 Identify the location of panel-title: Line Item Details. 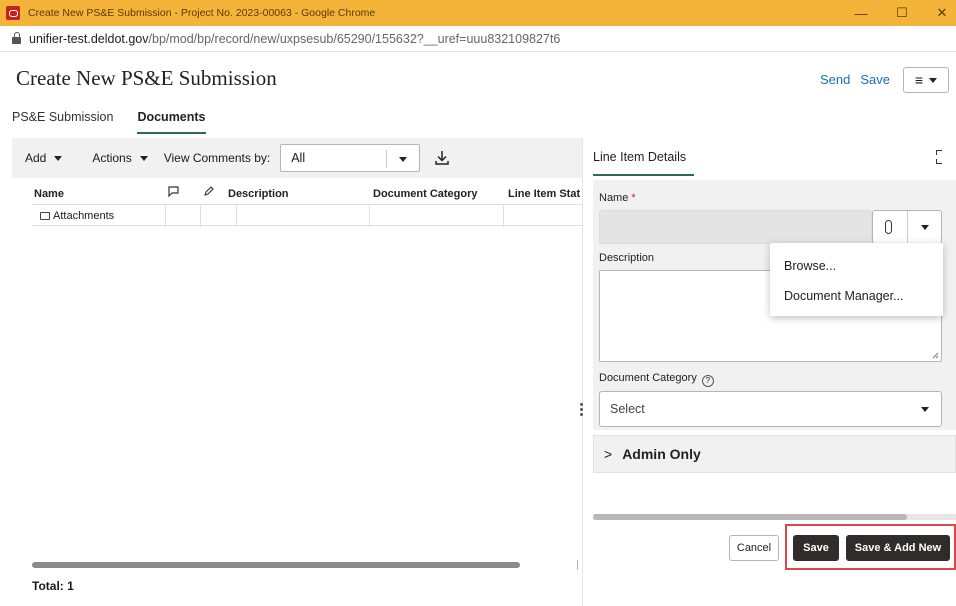
(644, 163).